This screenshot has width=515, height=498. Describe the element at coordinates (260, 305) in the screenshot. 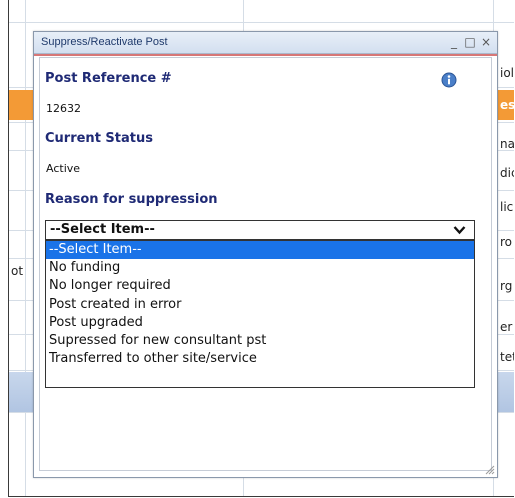

I see `dropdown-option: Post created in error` at that location.